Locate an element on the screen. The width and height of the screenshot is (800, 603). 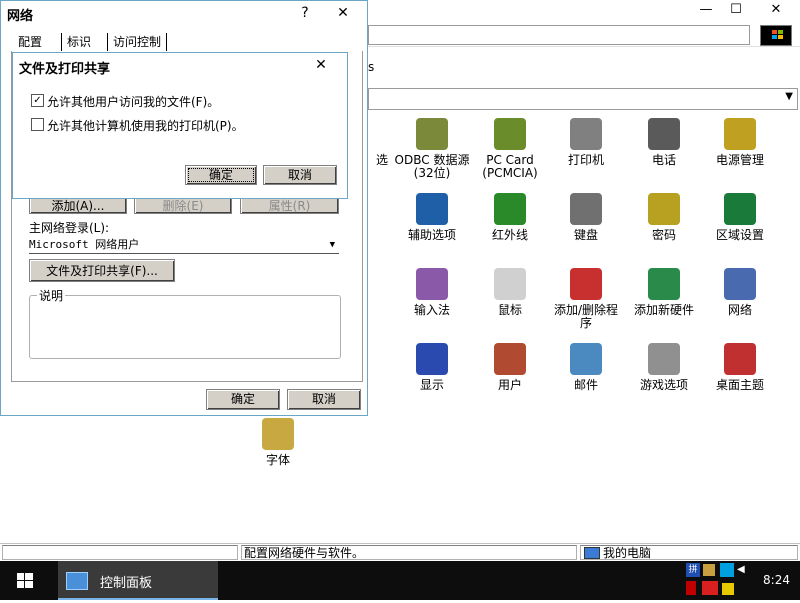
cancel-button: 取消 is located at coordinates (324, 399).